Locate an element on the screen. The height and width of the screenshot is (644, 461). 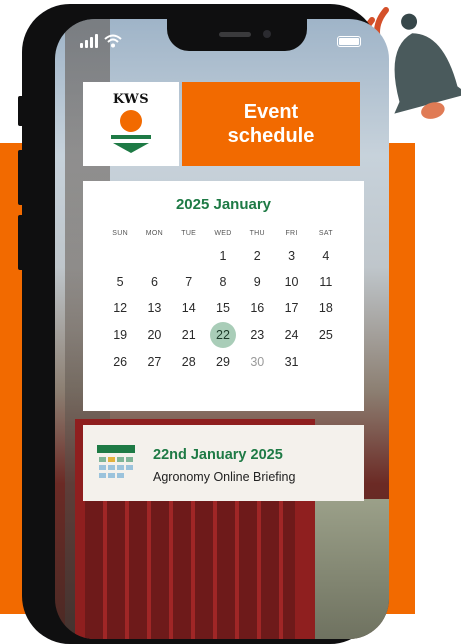
calendar-day: 15 is located at coordinates (223, 308).